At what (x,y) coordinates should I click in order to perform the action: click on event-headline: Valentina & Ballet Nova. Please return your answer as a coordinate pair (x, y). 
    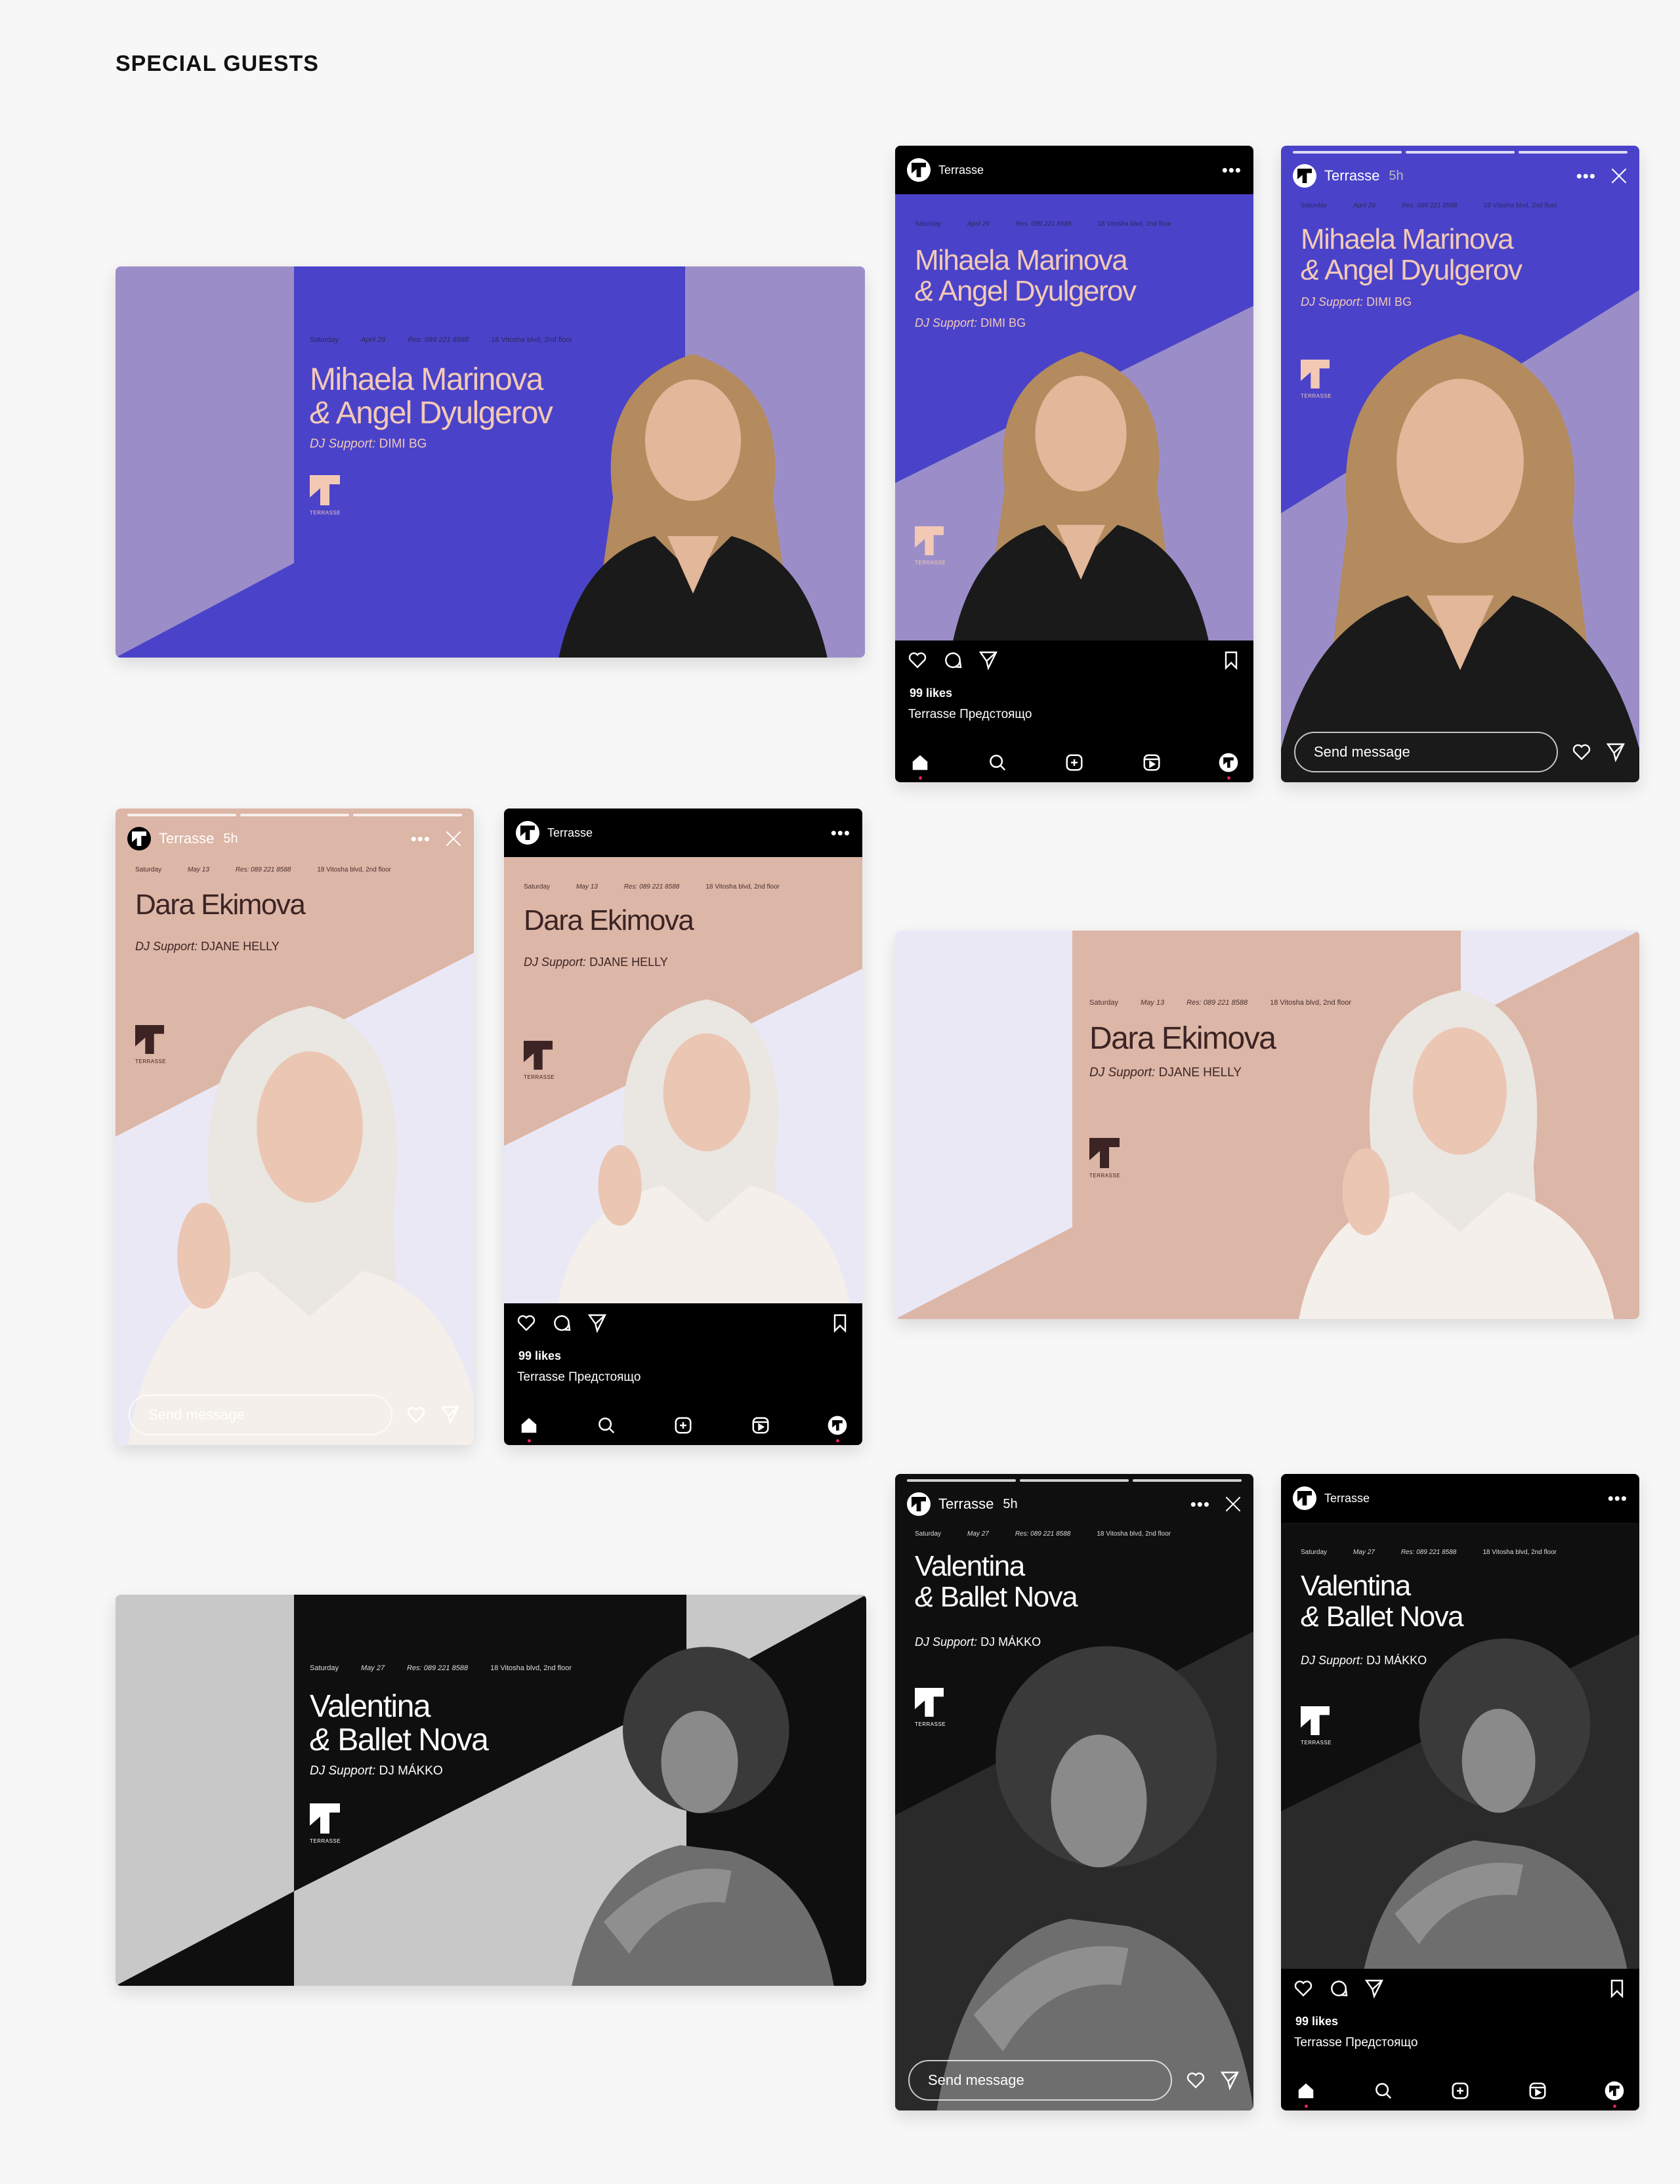
    Looking at the image, I should click on (996, 1581).